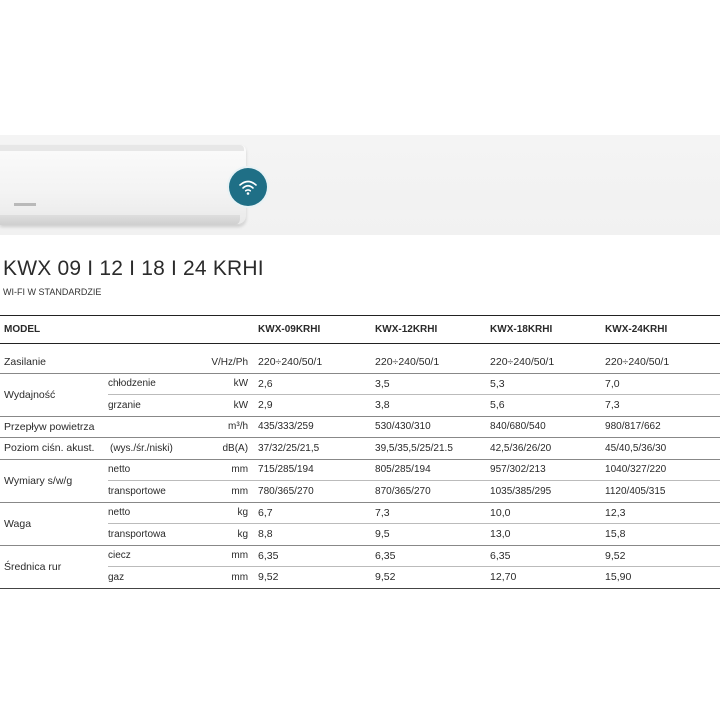 The width and height of the screenshot is (720, 720). What do you see at coordinates (54, 524) in the screenshot?
I see `param-label: Waga` at bounding box center [54, 524].